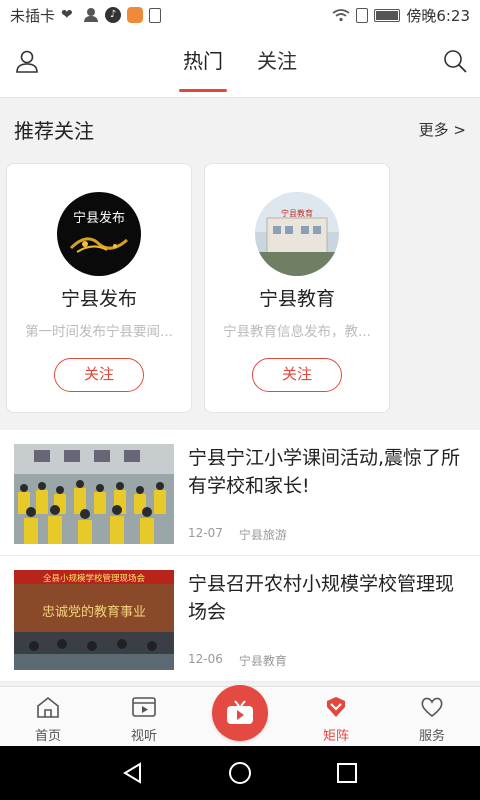  Describe the element at coordinates (296, 299) in the screenshot. I see `account-name: 宁县教育` at that location.